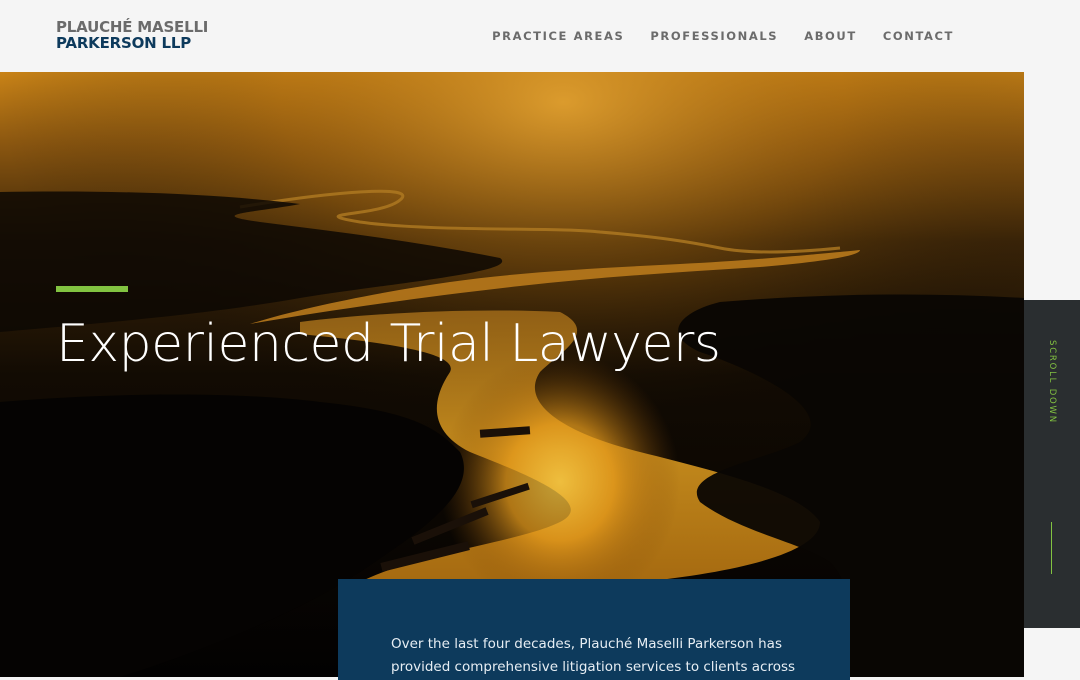  What do you see at coordinates (1052, 382) in the screenshot?
I see `scroll-down-label: SCROLL DOWN` at bounding box center [1052, 382].